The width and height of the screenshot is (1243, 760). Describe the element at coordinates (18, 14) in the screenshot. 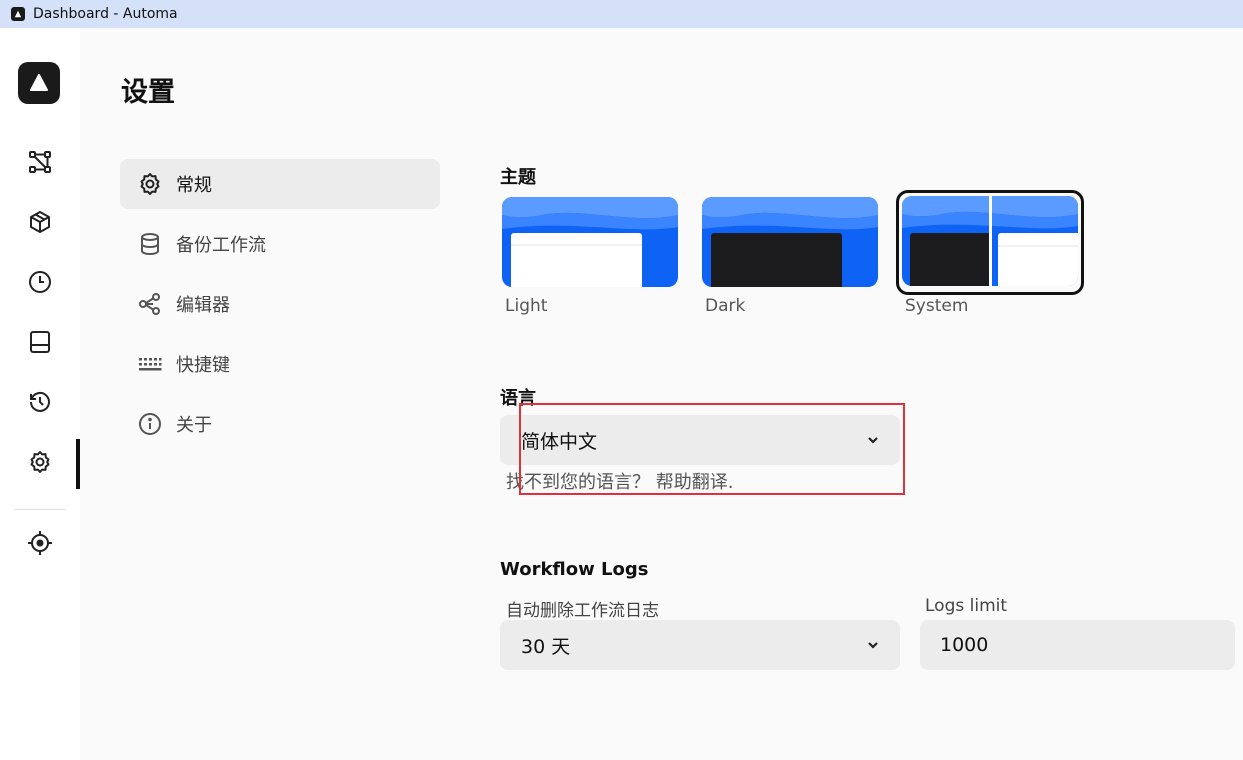

I see `automa-app-icon` at that location.